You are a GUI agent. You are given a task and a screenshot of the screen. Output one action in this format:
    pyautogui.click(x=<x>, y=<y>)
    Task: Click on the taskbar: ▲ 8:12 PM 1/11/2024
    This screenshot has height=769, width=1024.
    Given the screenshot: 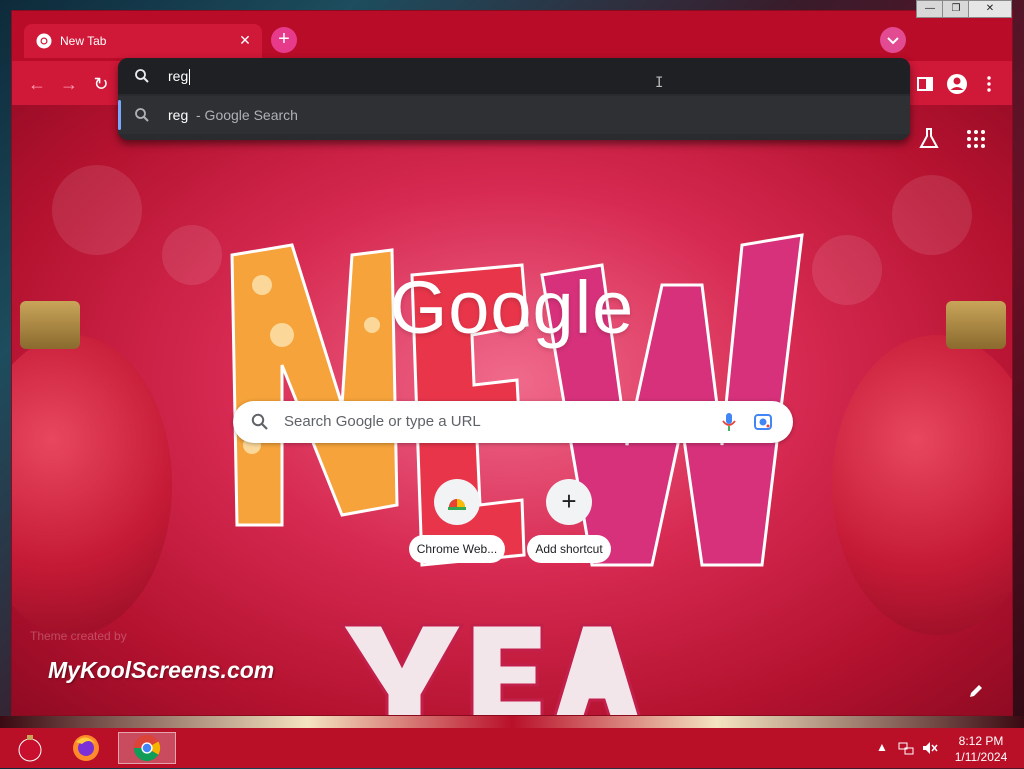 What is the action you would take?
    pyautogui.click(x=512, y=748)
    